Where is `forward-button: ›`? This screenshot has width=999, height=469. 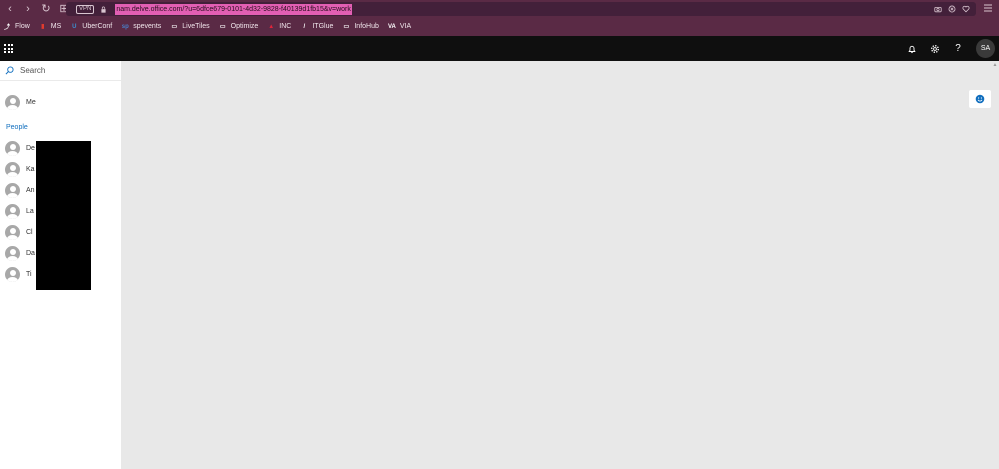
forward-button: › is located at coordinates (28, 9).